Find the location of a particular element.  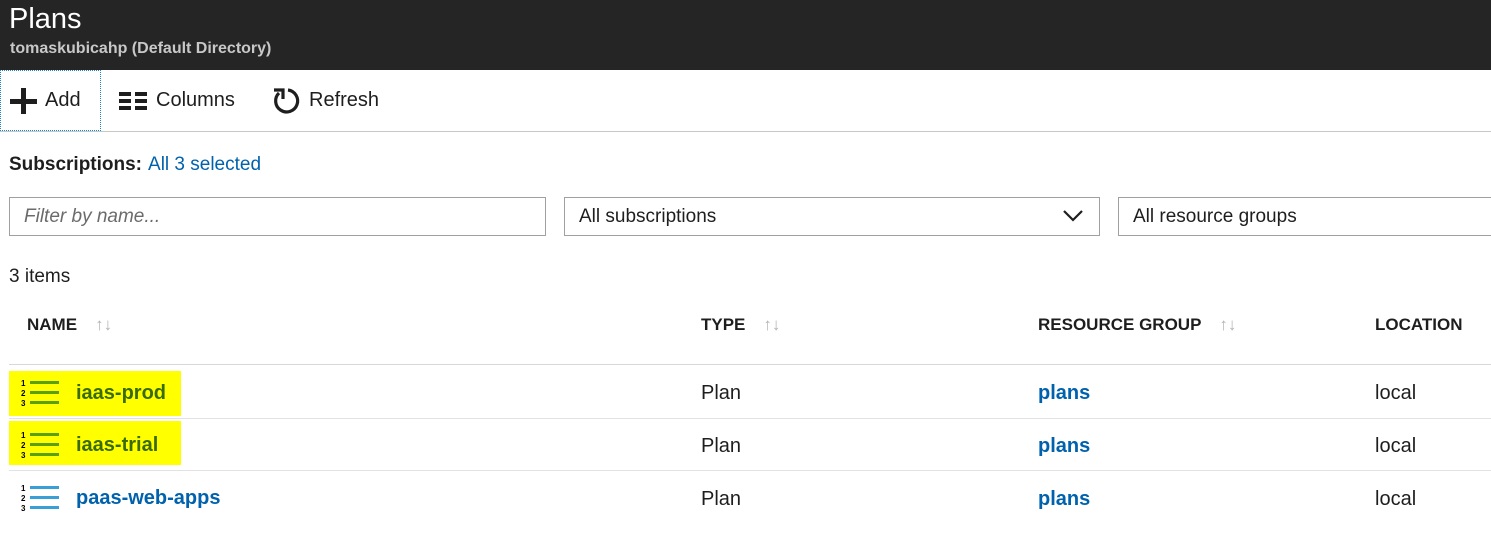

refresh-button: Refresh is located at coordinates (325, 100).